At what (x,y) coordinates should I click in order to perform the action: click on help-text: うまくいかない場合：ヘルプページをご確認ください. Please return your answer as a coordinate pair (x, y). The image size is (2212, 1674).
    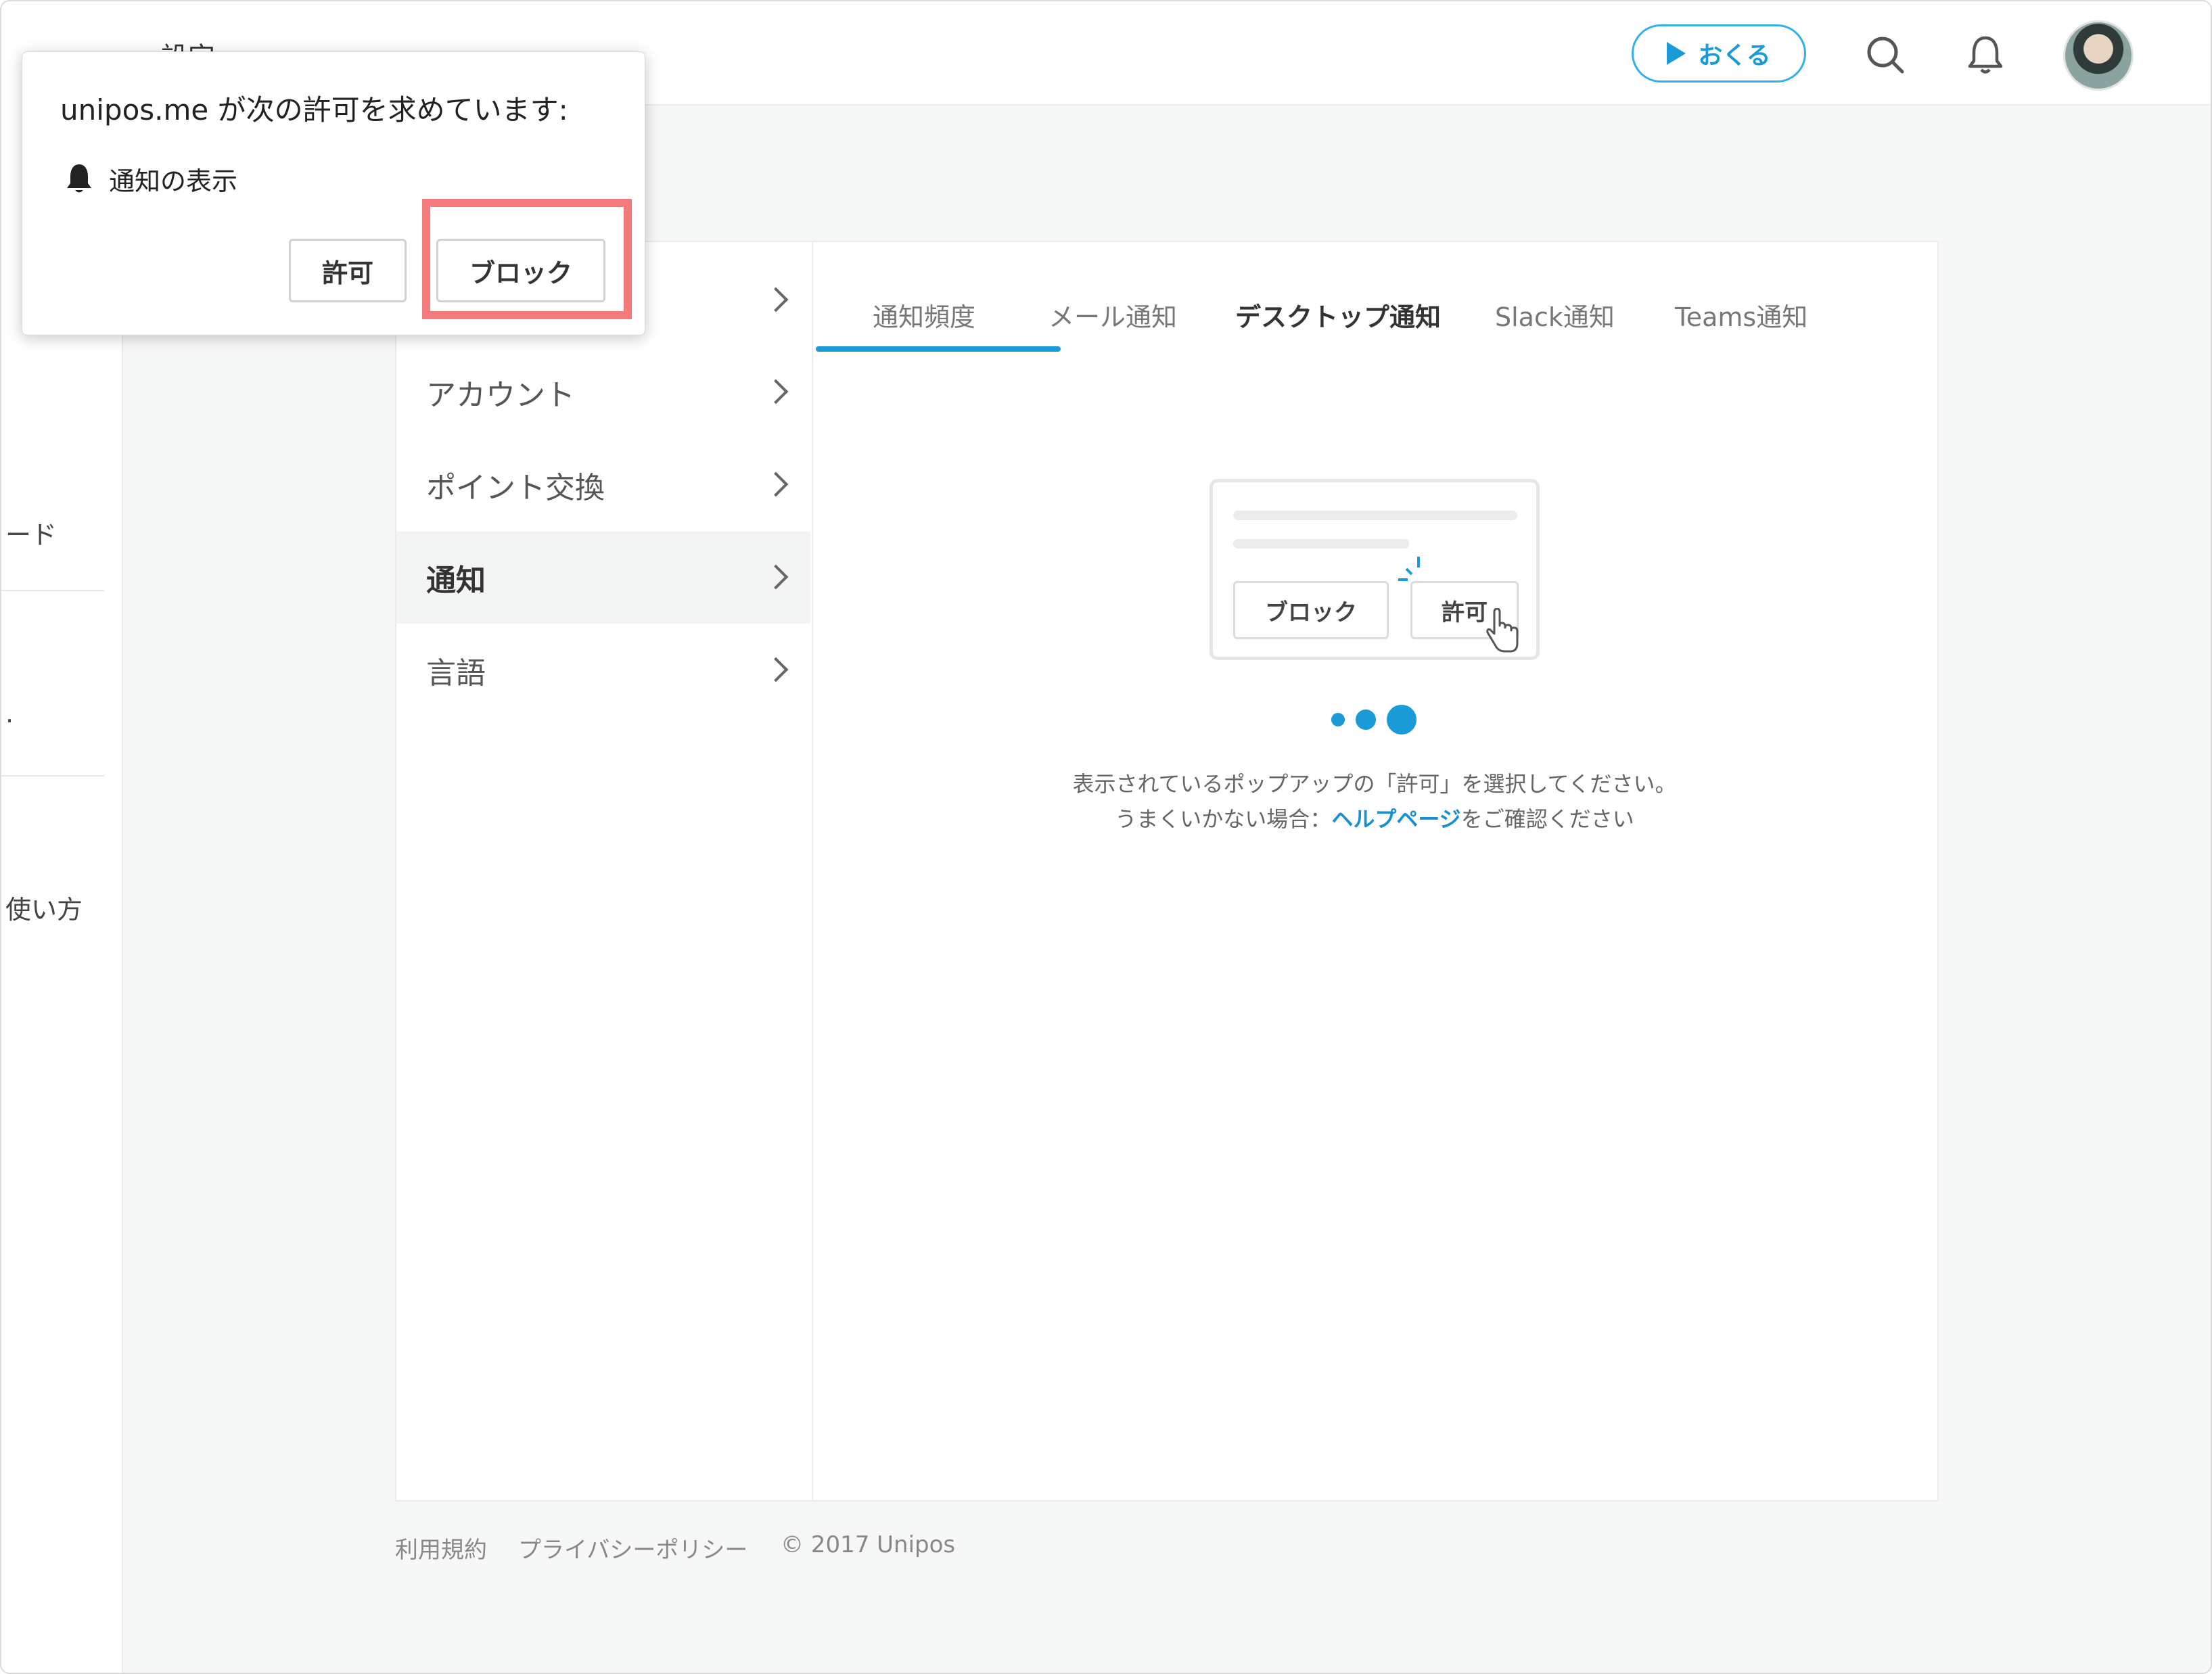
    Looking at the image, I should click on (1374, 818).